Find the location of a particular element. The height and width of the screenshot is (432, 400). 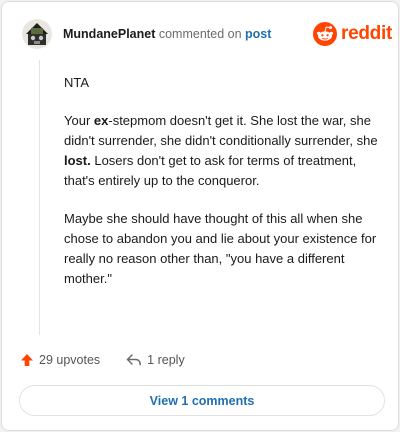

reddit-brand: reddit is located at coordinates (352, 34).